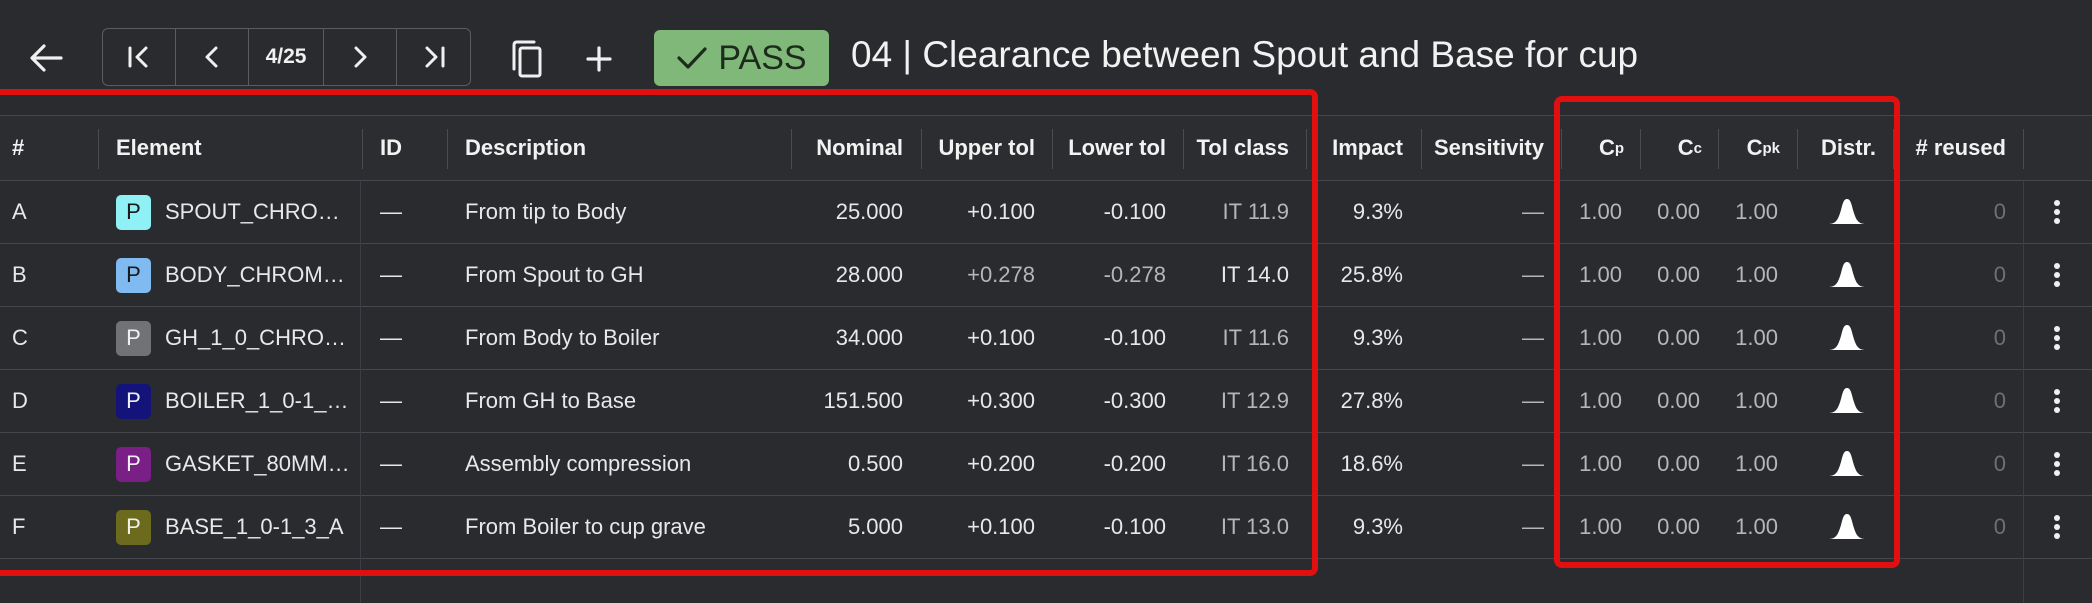  I want to click on column-header-tol-class: Tol class, so click(1239, 148).